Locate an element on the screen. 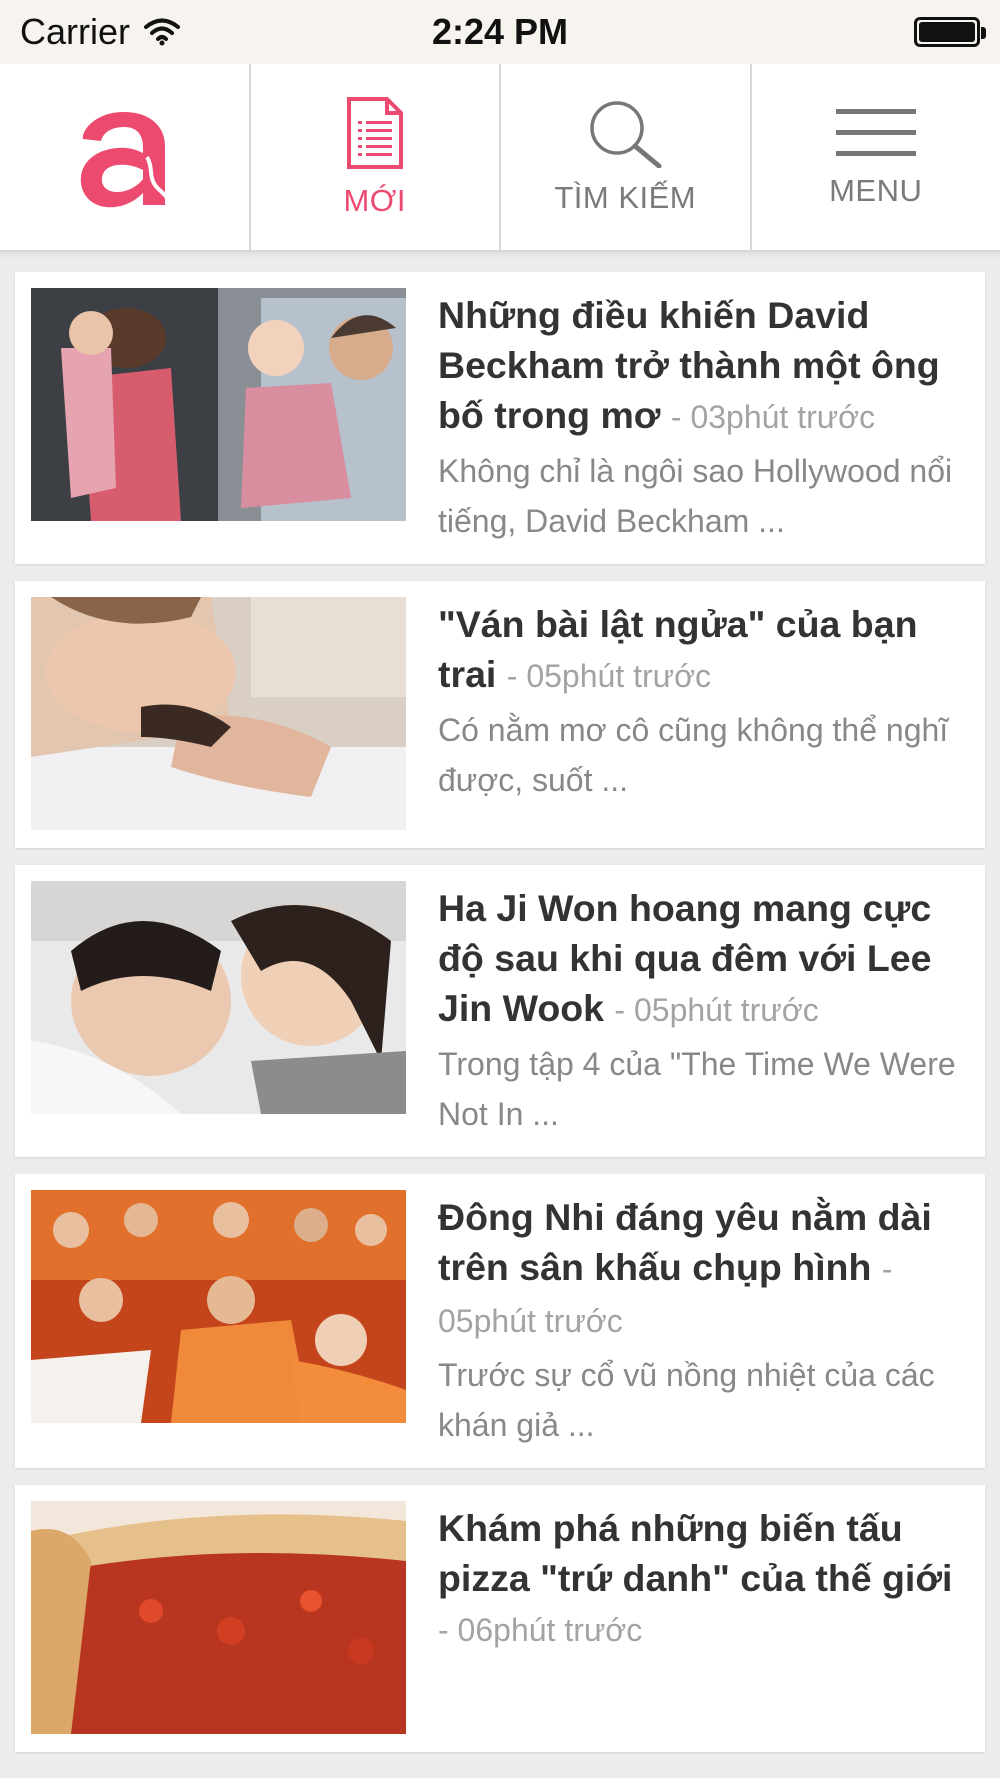  top-navbar: MỚI TÌM KIẾM MENU is located at coordinates (500, 158).